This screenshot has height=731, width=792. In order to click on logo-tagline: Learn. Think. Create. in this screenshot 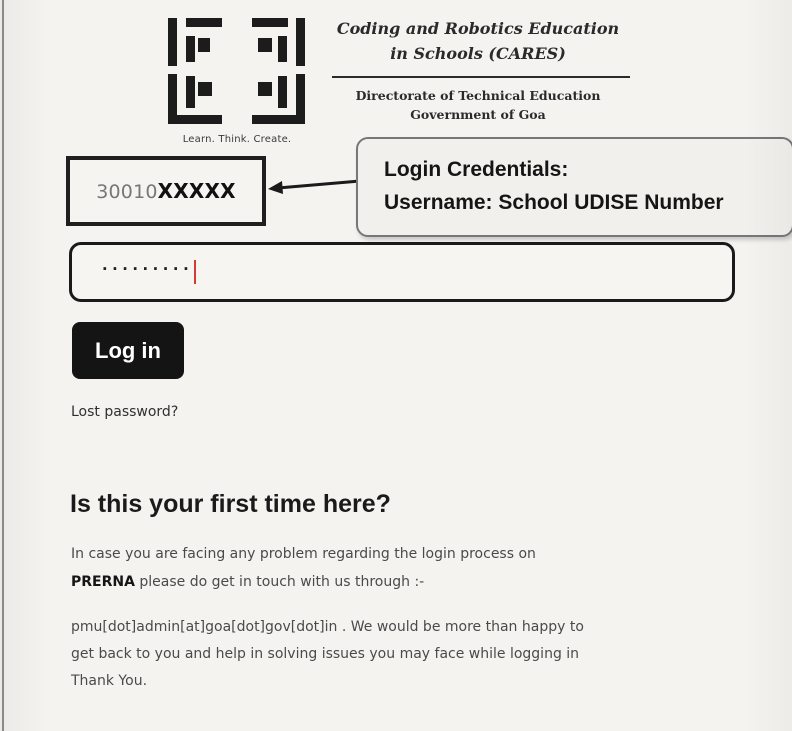, I will do `click(237, 139)`.